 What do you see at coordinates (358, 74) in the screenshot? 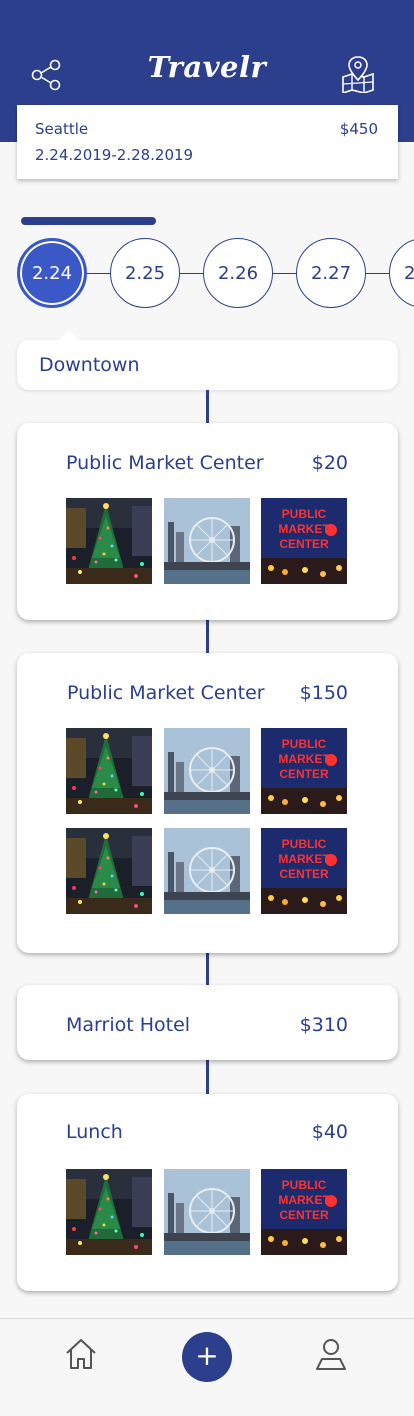
I see `map-pin-icon` at bounding box center [358, 74].